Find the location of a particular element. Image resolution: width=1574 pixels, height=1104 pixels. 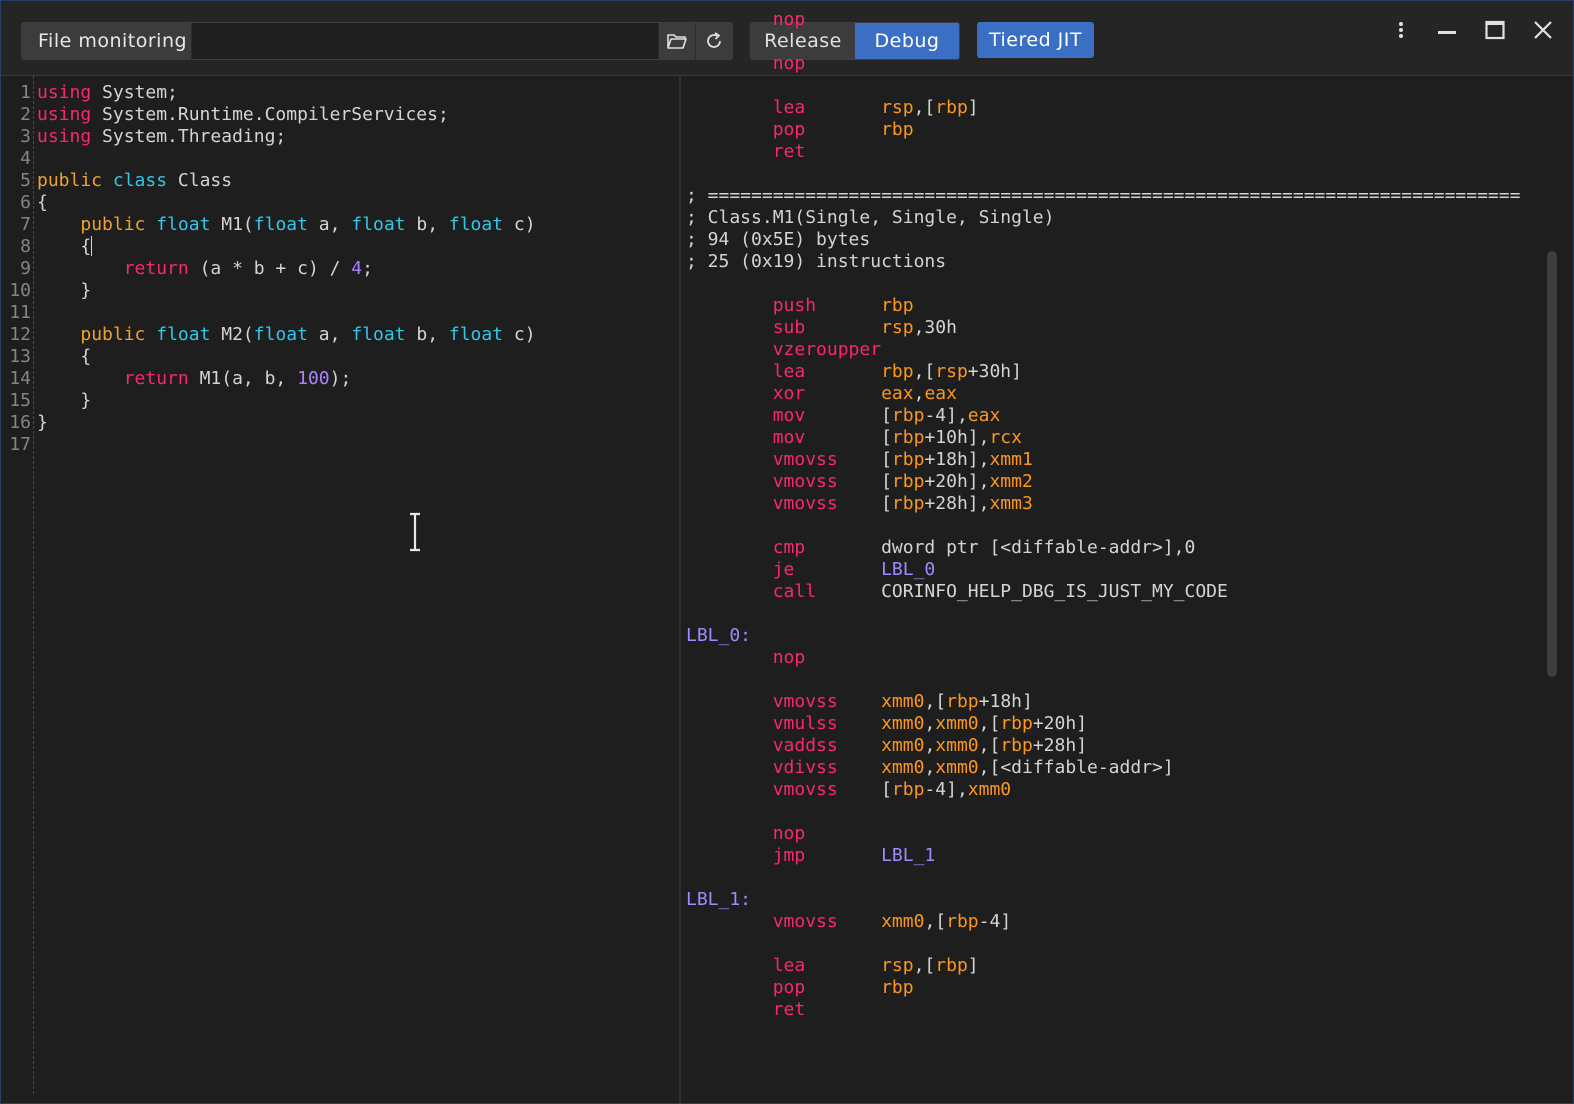

text-cursor-icon is located at coordinates (415, 532).